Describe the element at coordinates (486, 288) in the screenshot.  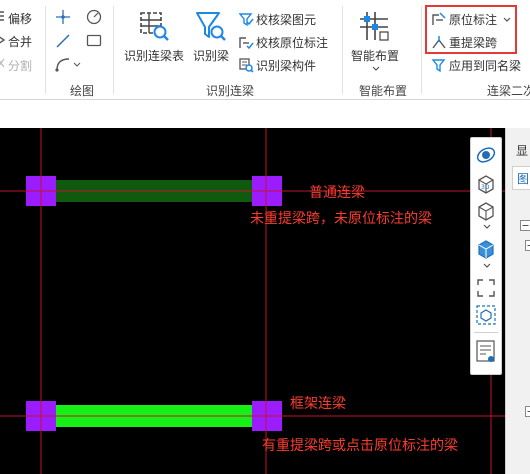
I see `zoom-extents-icon` at that location.